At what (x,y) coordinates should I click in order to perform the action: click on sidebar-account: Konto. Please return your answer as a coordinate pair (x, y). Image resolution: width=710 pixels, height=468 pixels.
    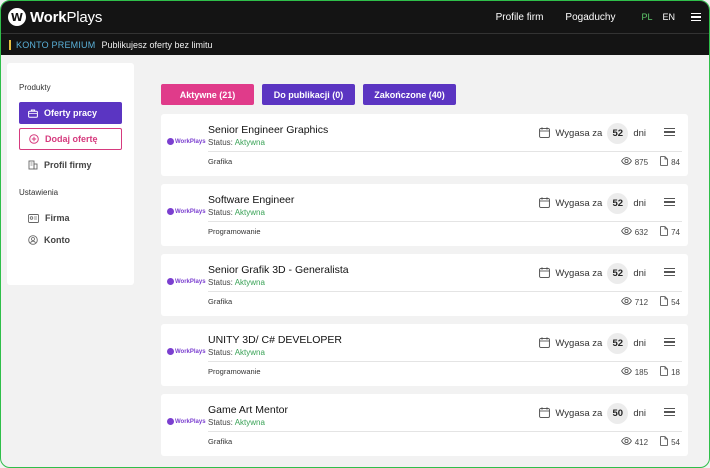
    Looking at the image, I should click on (70, 240).